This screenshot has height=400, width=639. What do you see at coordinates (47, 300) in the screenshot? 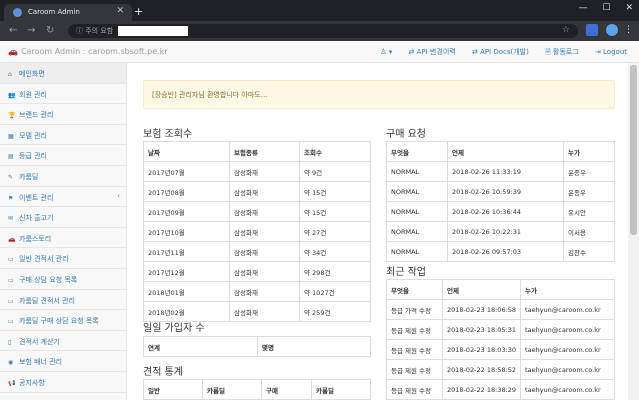
I see `sidebar-item-label: 카룸딜 견적서 관리` at bounding box center [47, 300].